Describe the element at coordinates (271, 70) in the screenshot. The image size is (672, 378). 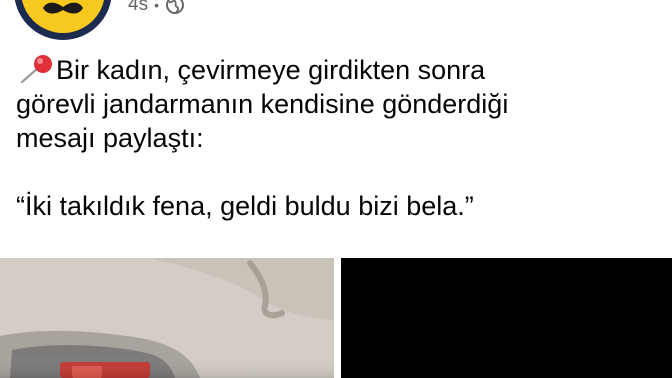
I see `post-text-line-1: Bir kadın, çevirmeye girdikten sonra` at that location.